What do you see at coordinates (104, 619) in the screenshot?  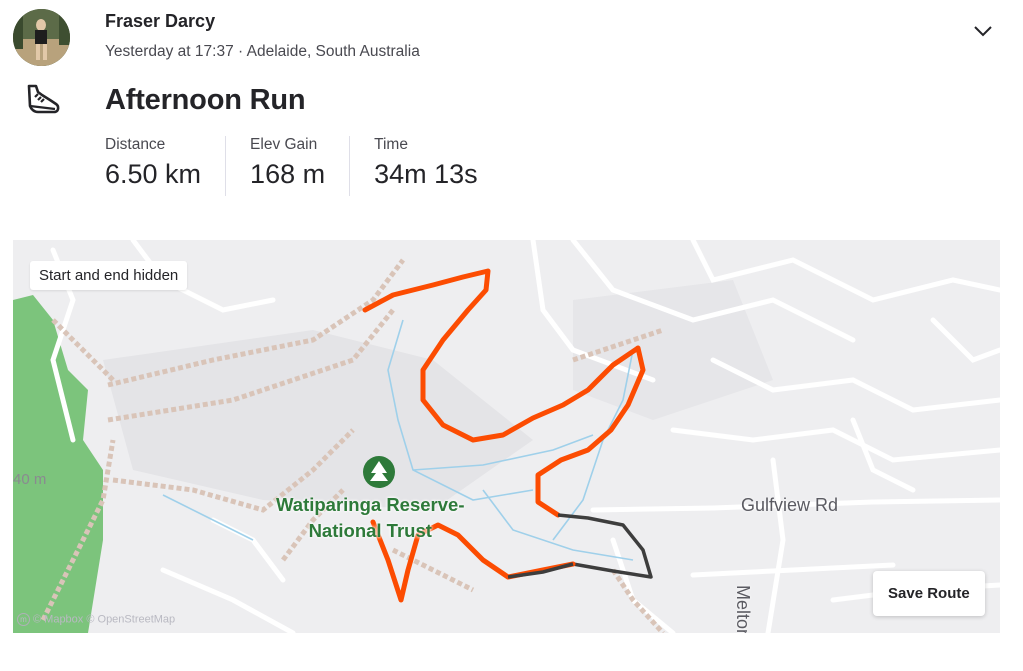 I see `attribution-text: © Mapbox © OpenStreetMap` at bounding box center [104, 619].